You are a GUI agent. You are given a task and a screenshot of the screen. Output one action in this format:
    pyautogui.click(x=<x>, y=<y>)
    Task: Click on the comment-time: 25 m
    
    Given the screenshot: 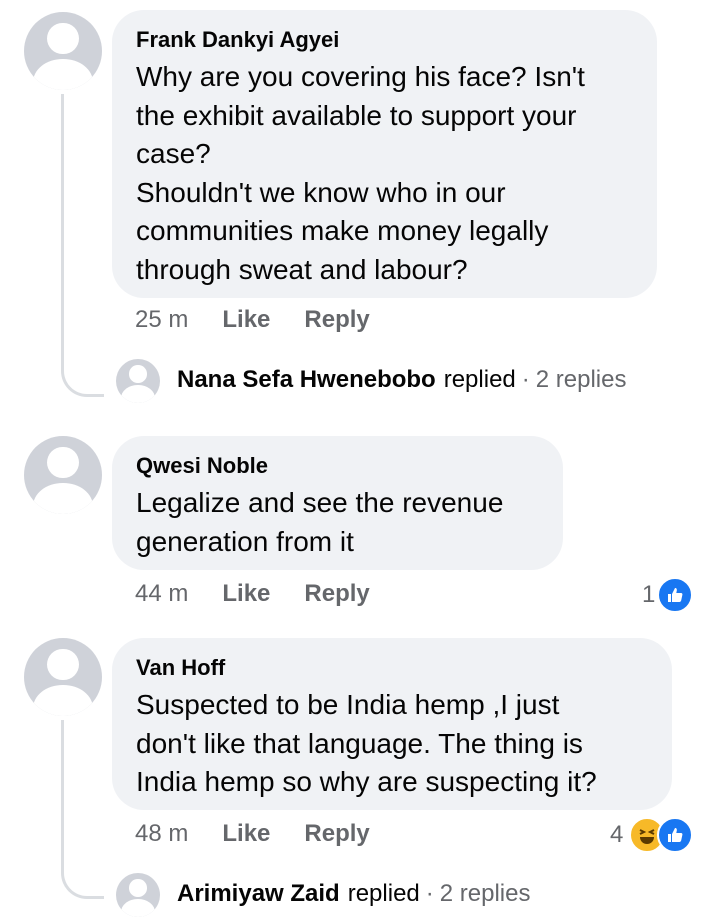 What is the action you would take?
    pyautogui.click(x=161, y=320)
    